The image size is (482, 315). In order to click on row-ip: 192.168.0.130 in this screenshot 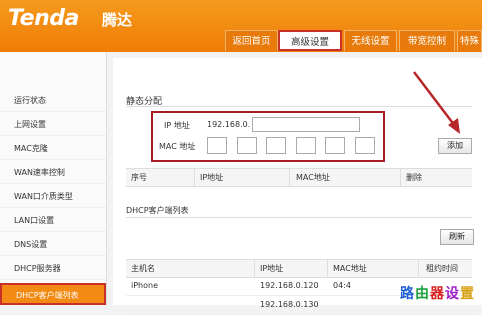, I will do `click(289, 304)`.